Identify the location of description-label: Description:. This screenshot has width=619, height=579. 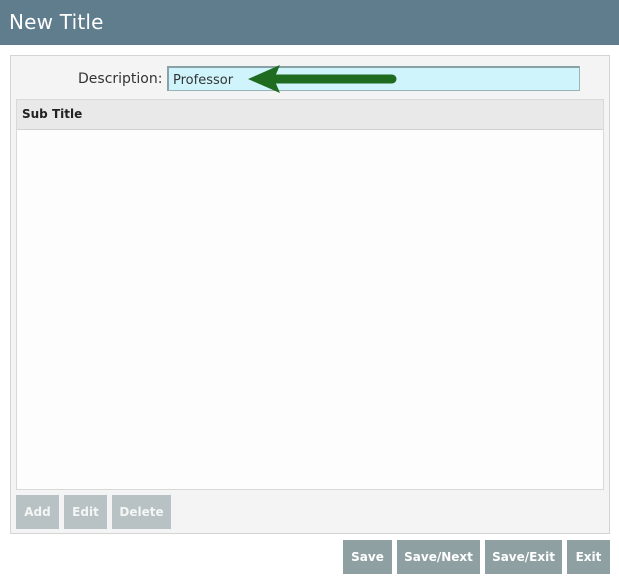
(120, 79).